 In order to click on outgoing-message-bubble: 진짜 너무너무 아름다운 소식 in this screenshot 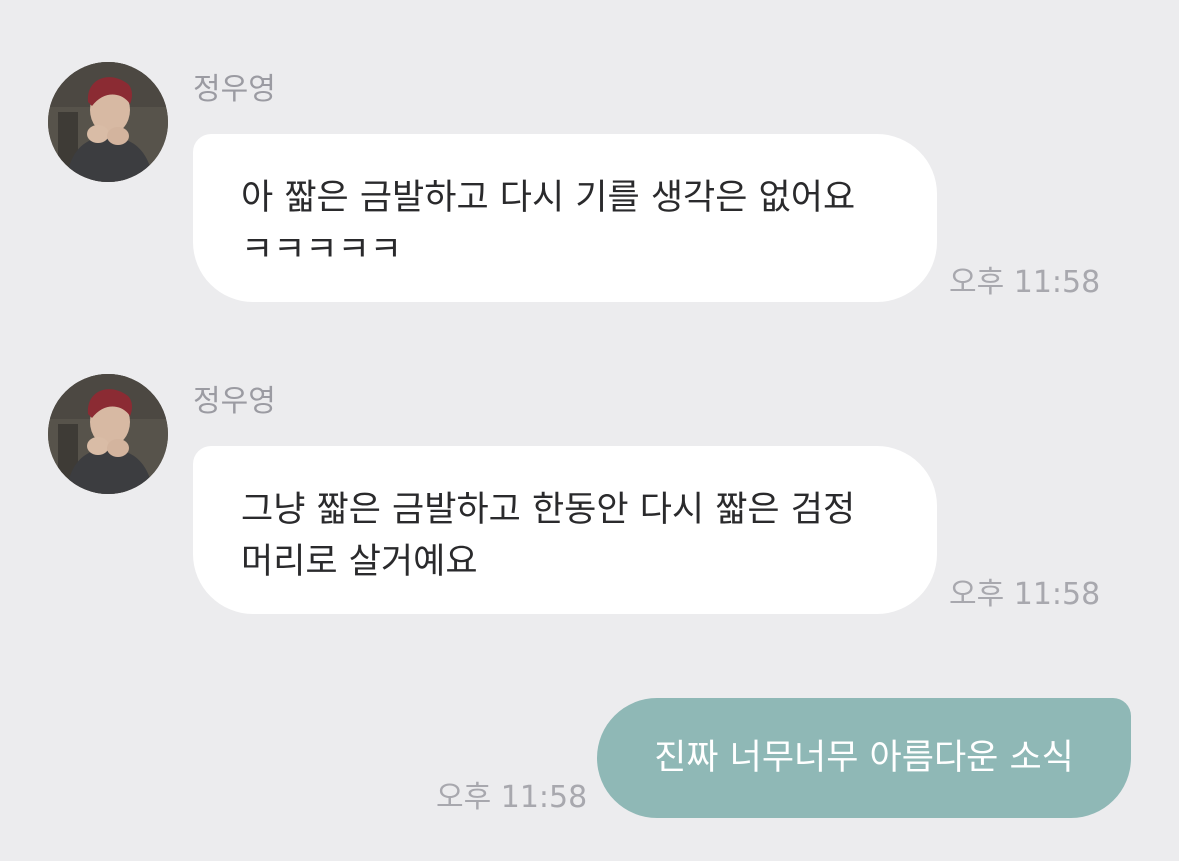, I will do `click(864, 758)`.